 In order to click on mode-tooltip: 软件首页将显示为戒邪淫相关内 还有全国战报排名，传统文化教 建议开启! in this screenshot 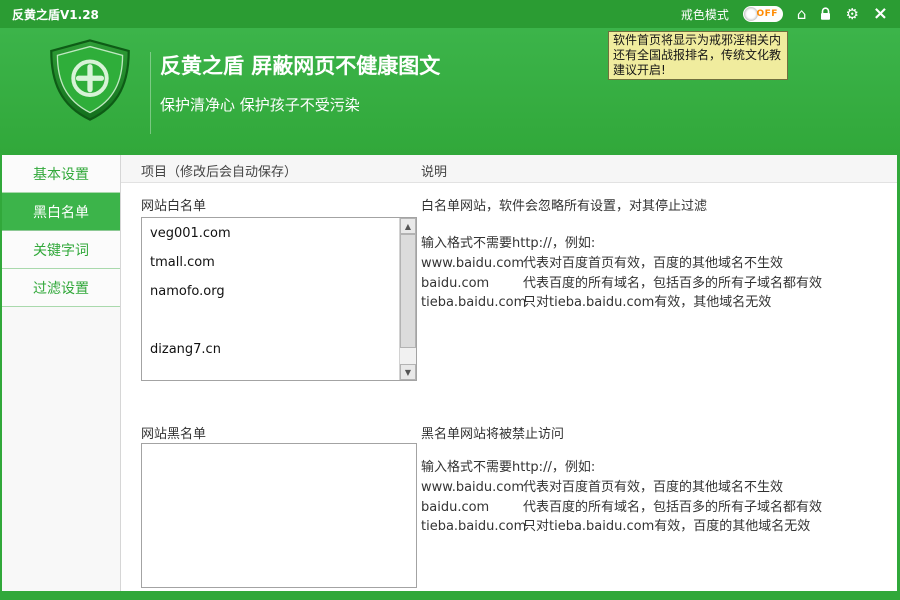, I will do `click(698, 55)`.